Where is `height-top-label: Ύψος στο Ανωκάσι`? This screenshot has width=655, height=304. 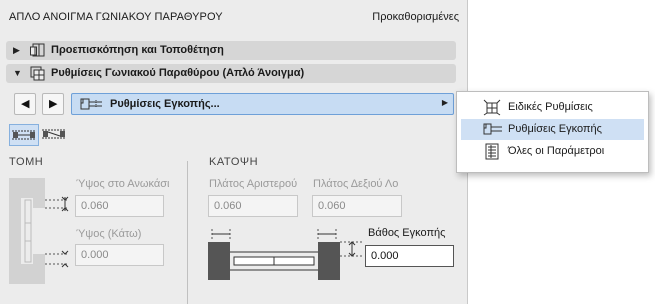 height-top-label: Ύψος στο Ανωκάσι is located at coordinates (123, 184).